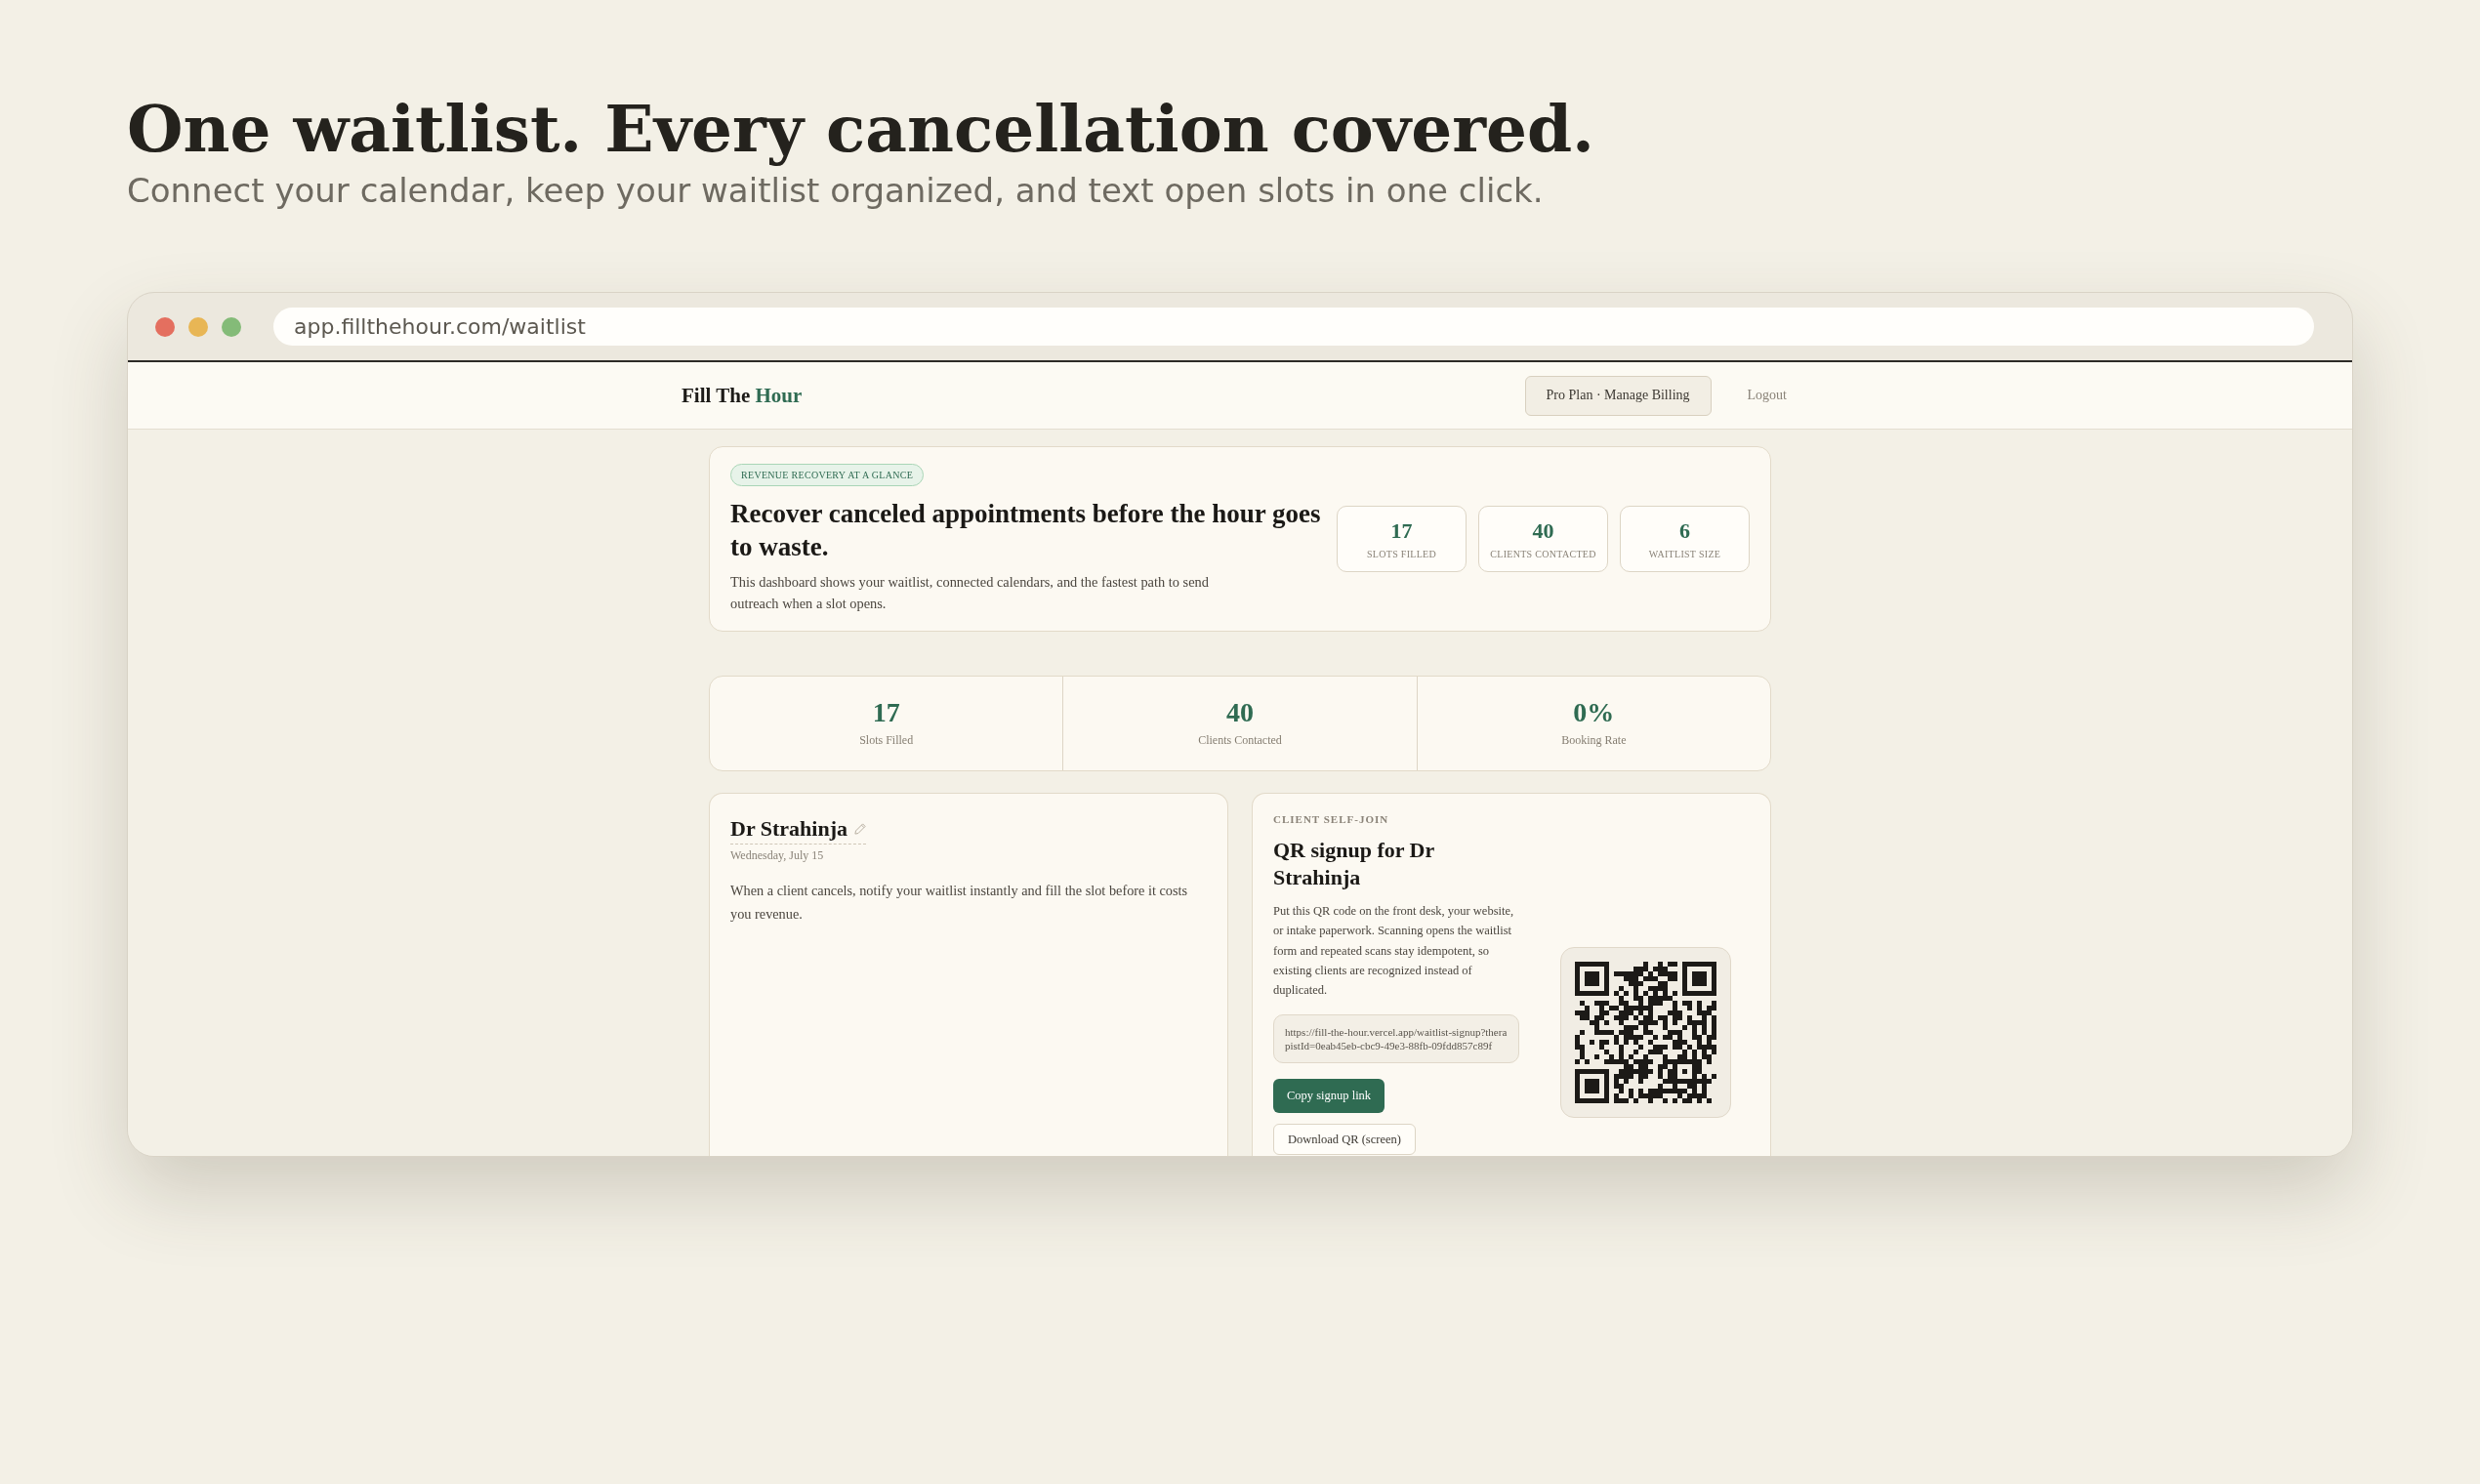 The height and width of the screenshot is (1484, 2480). Describe the element at coordinates (1331, 820) in the screenshot. I see `section-label: CLIENT SELF-JOIN` at that location.